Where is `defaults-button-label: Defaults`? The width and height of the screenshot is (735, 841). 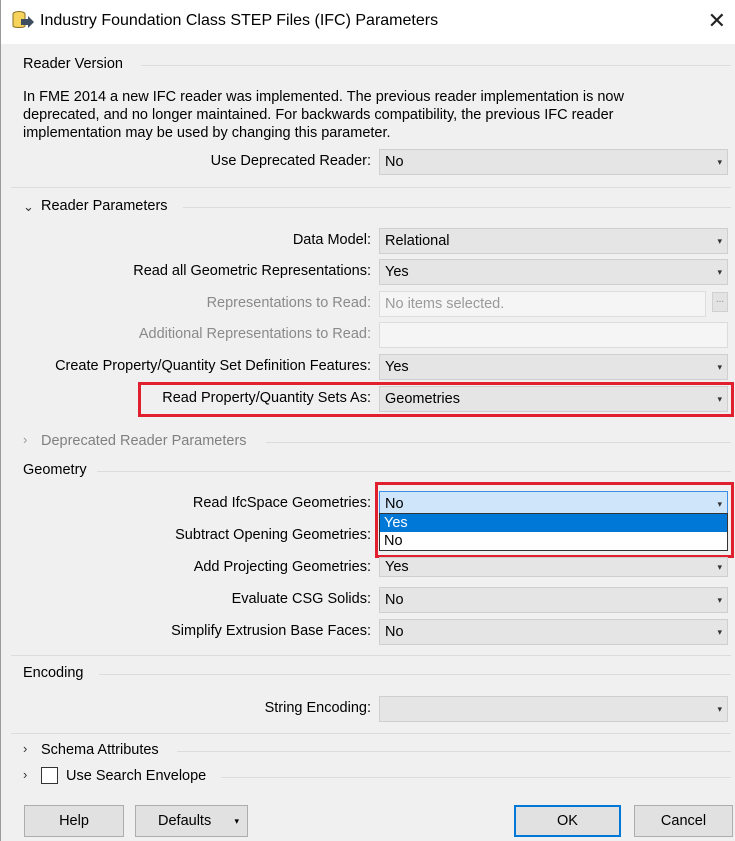
defaults-button-label: Defaults is located at coordinates (185, 821).